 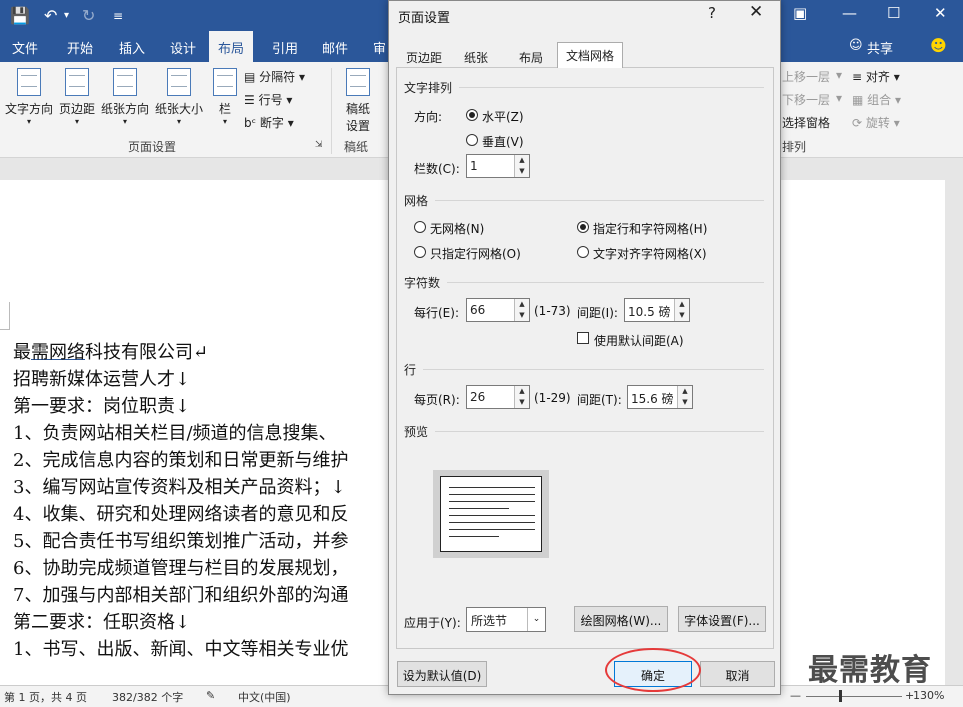 I want to click on paper-size-icon, so click(x=179, y=82).